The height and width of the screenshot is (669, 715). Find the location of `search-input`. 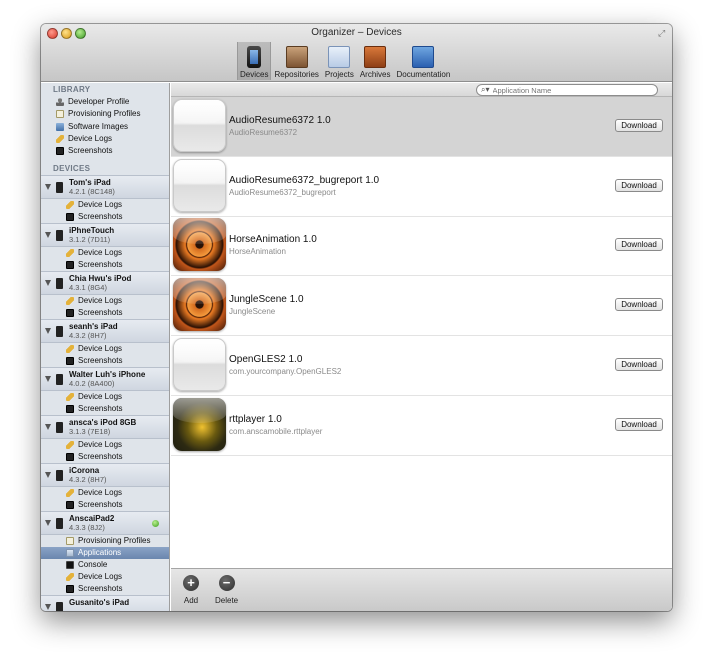

search-input is located at coordinates (567, 90).